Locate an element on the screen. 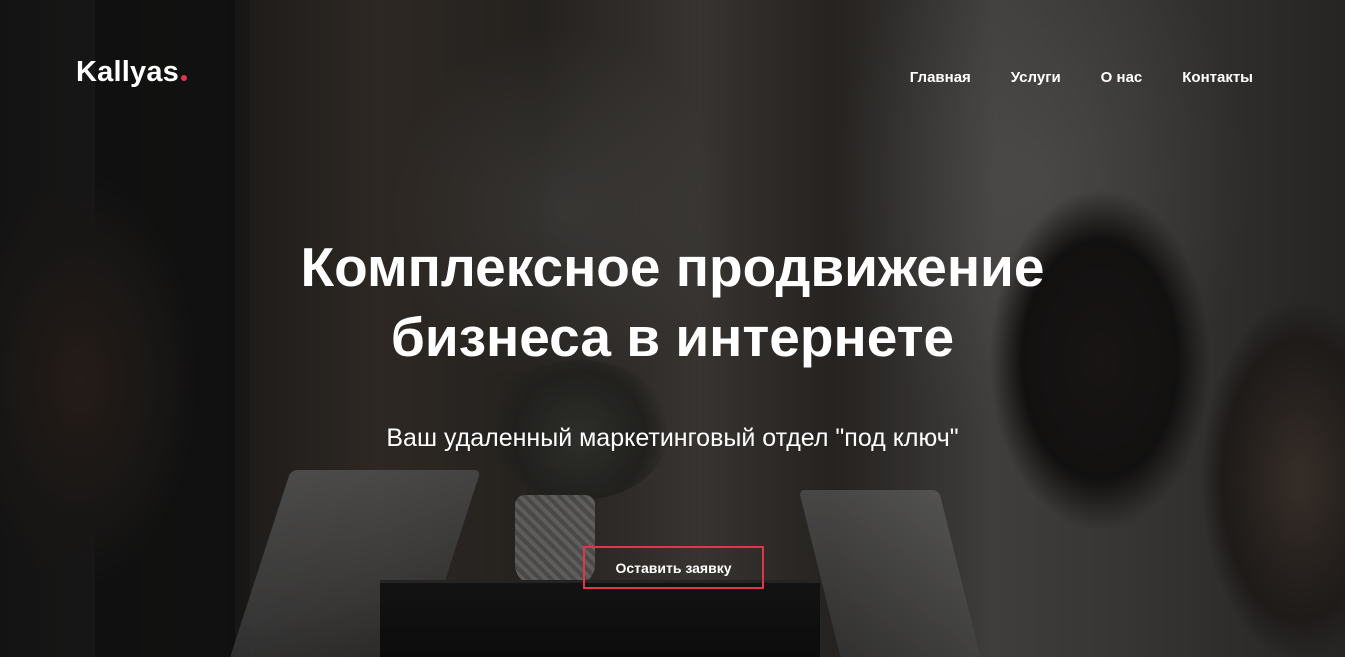 This screenshot has height=657, width=1345. submit-request-button: Оставить заявку is located at coordinates (673, 567).